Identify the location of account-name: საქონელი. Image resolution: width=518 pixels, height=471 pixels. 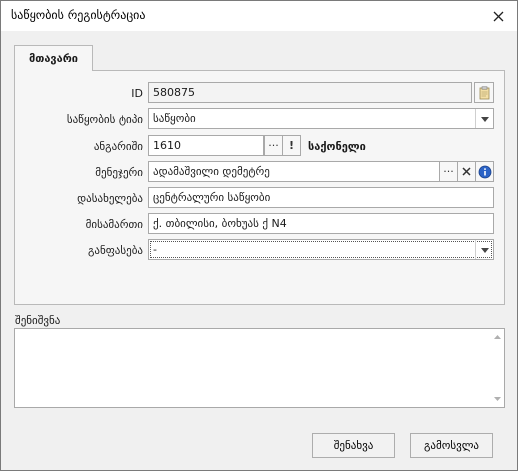
(337, 146).